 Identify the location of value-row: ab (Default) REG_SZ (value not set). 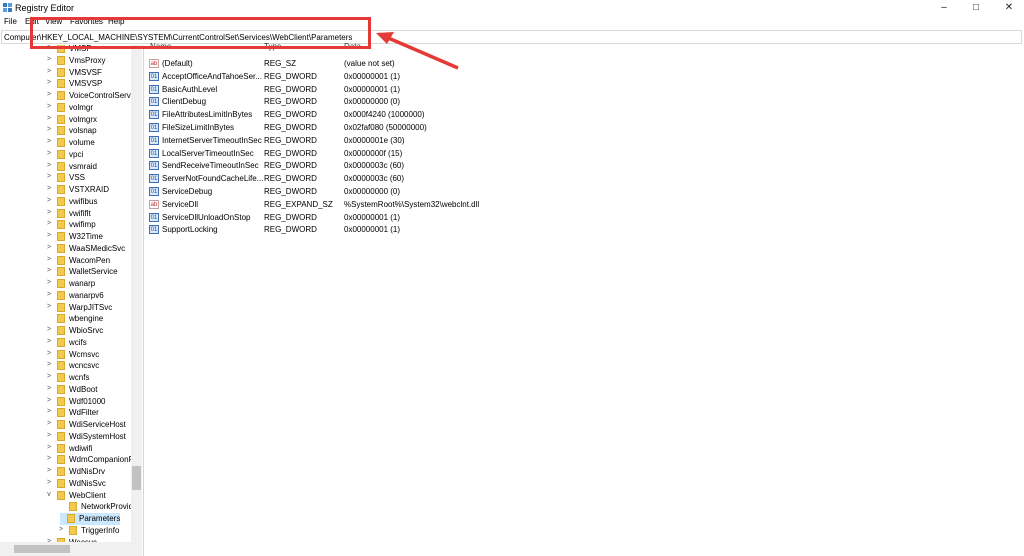
(346, 64).